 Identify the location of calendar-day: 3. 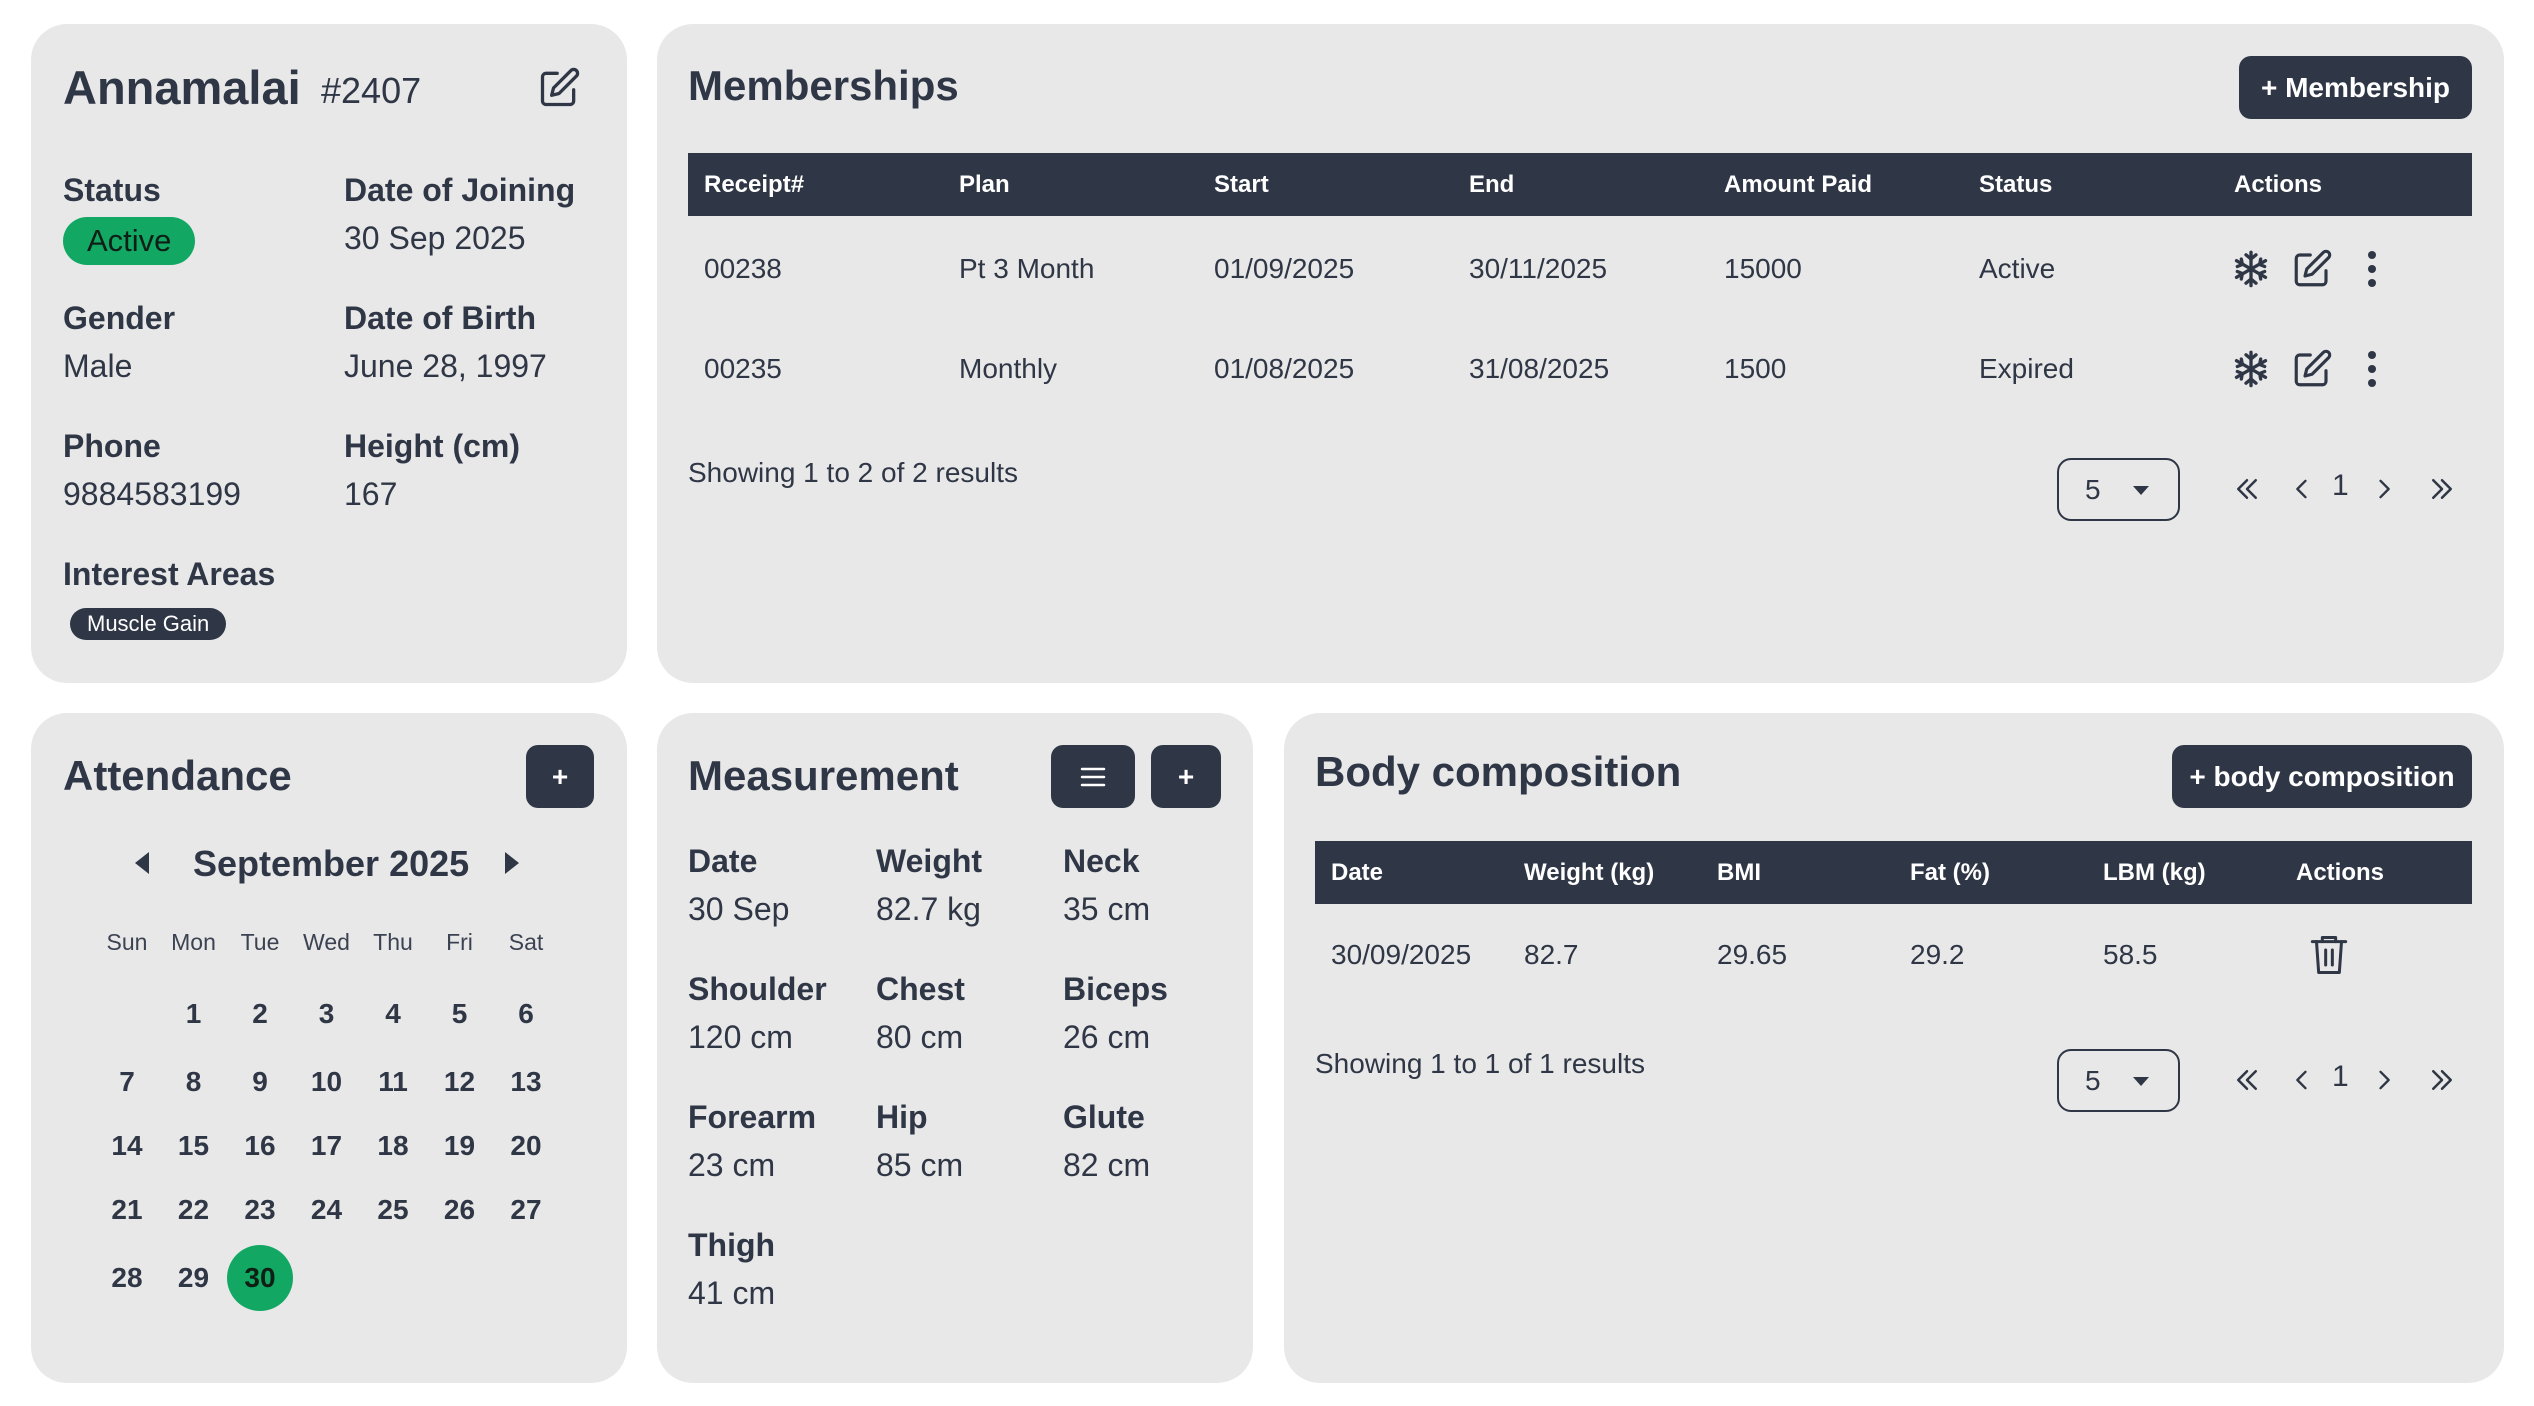
(327, 1014).